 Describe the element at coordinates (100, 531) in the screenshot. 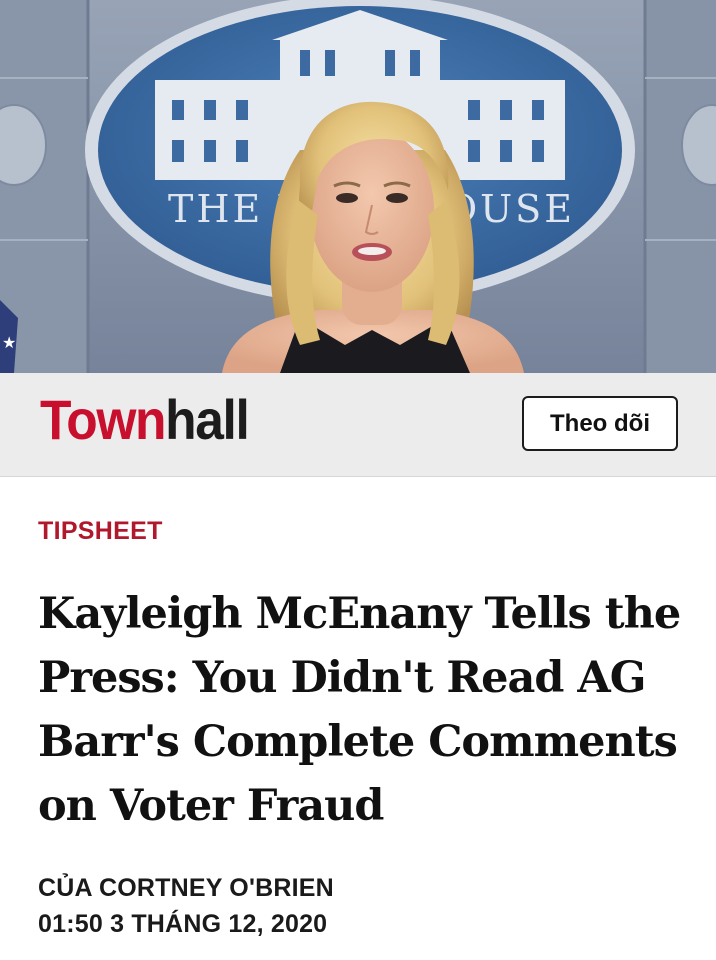

I see `section-tag: TIPSHEET` at that location.